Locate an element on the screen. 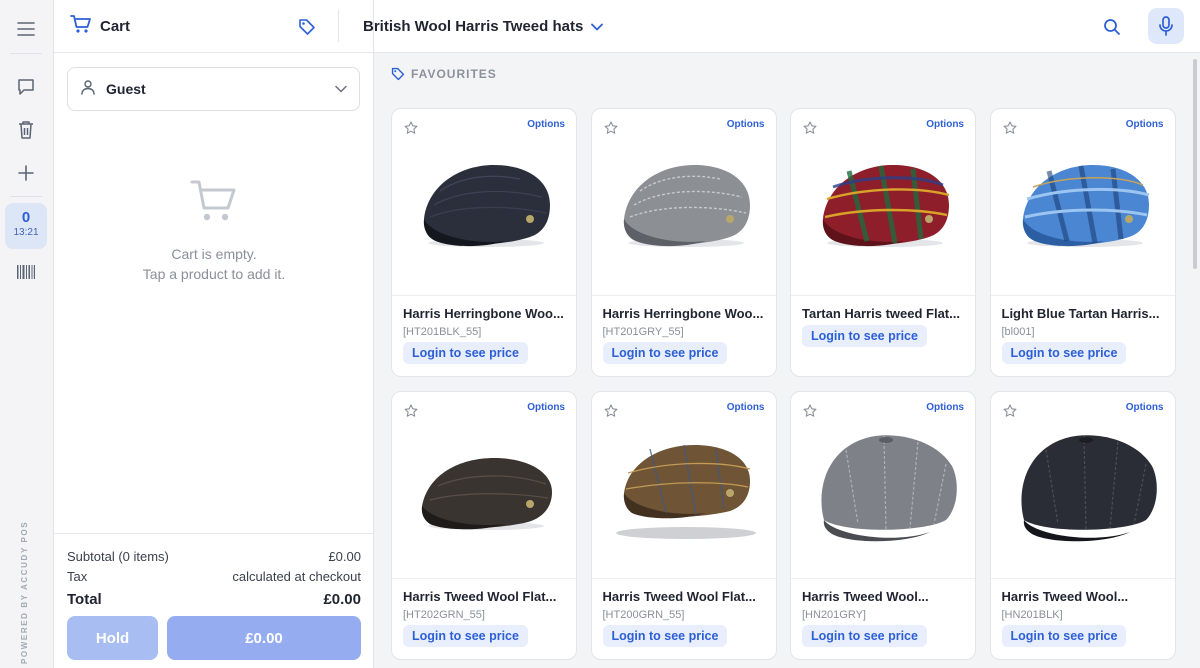 The width and height of the screenshot is (1200, 668). powered-by-label: POWERED BY ACCUDY POS is located at coordinates (24, 592).